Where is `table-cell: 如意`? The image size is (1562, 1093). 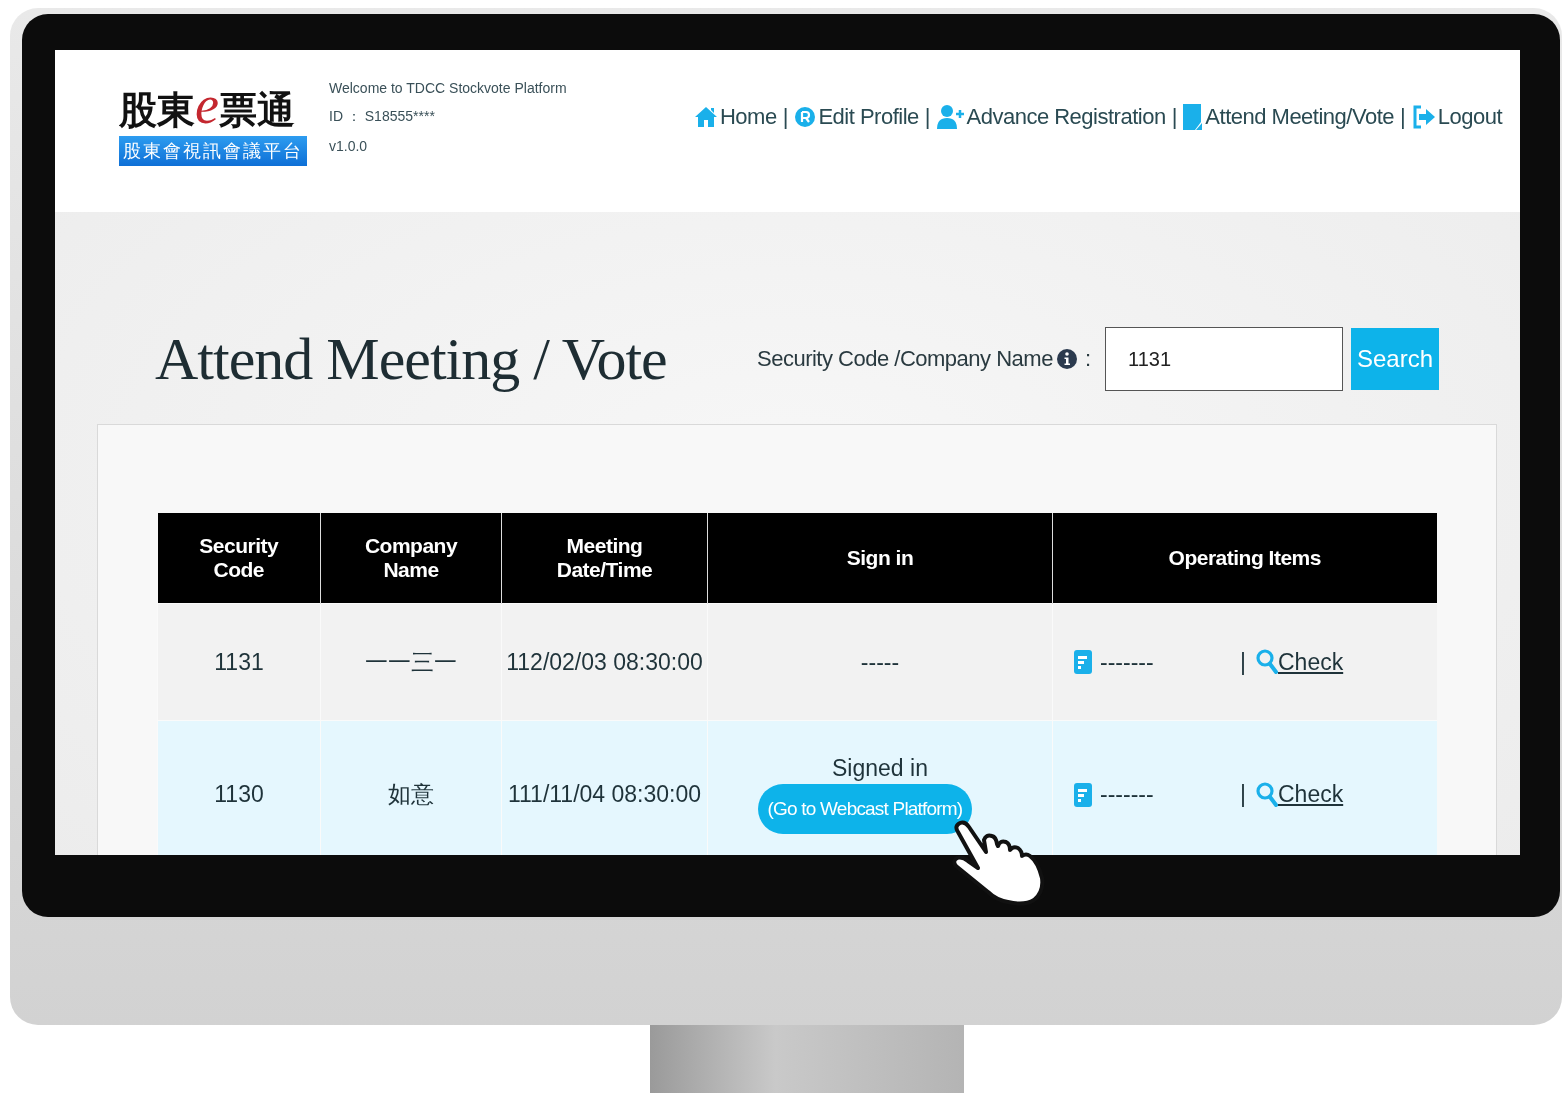
table-cell: 如意 is located at coordinates (411, 794).